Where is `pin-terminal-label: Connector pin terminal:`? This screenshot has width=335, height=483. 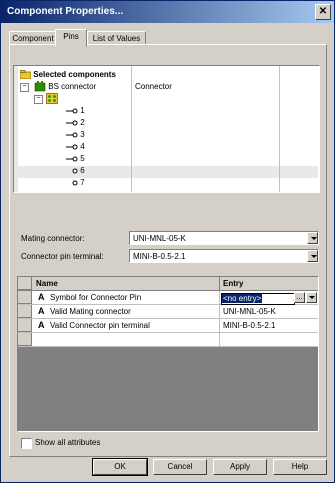 pin-terminal-label: Connector pin terminal: is located at coordinates (62, 256).